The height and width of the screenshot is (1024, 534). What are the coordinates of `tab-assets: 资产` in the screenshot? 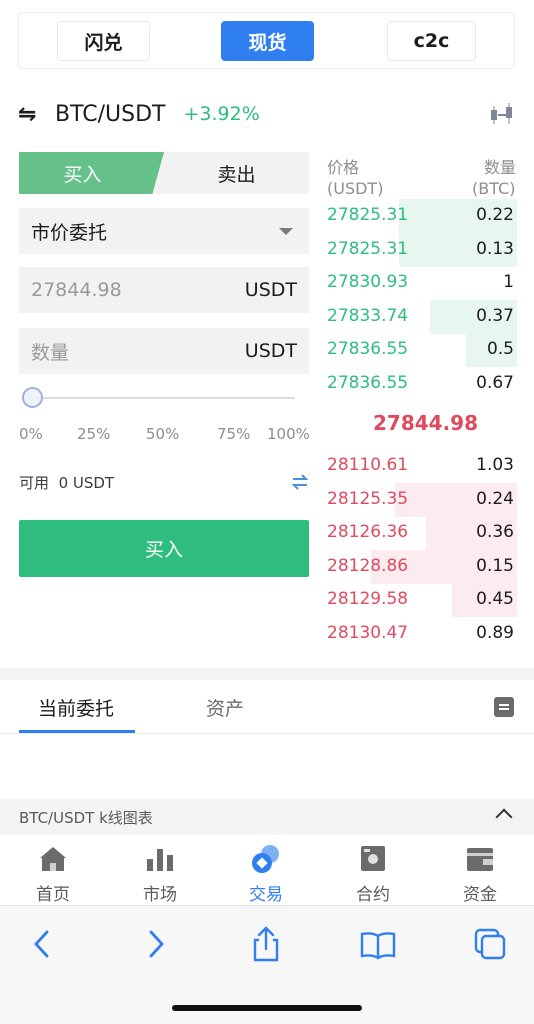 It's located at (225, 707).